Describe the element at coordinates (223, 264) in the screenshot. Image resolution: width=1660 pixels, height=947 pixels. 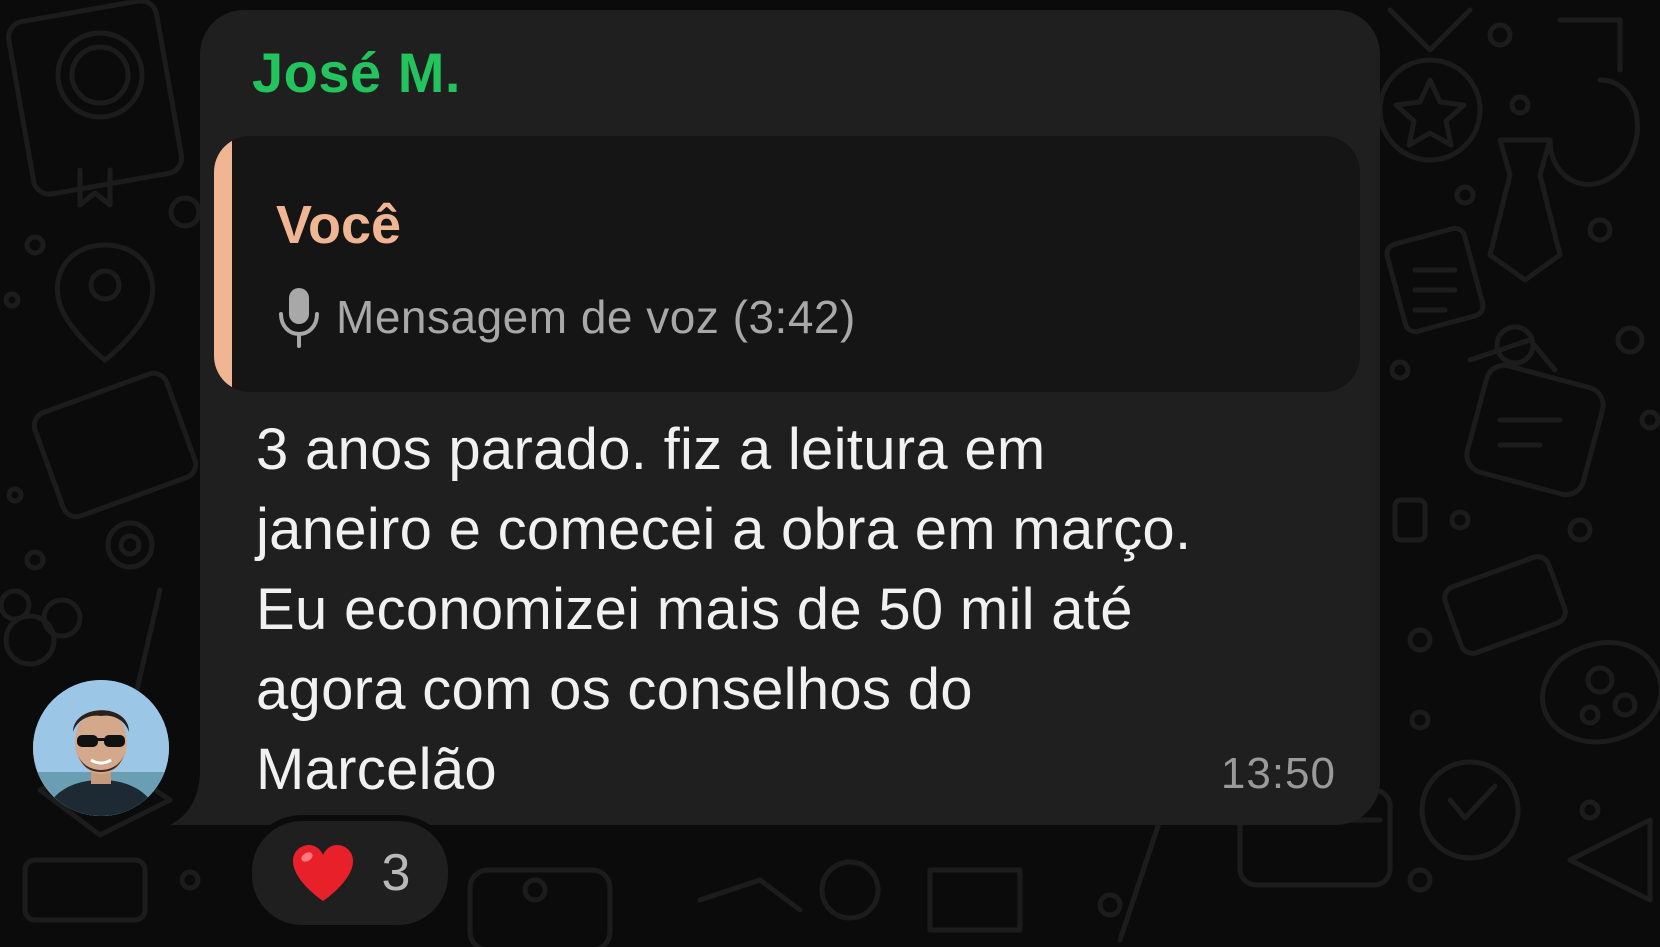
I see `quote-accent-bar` at that location.